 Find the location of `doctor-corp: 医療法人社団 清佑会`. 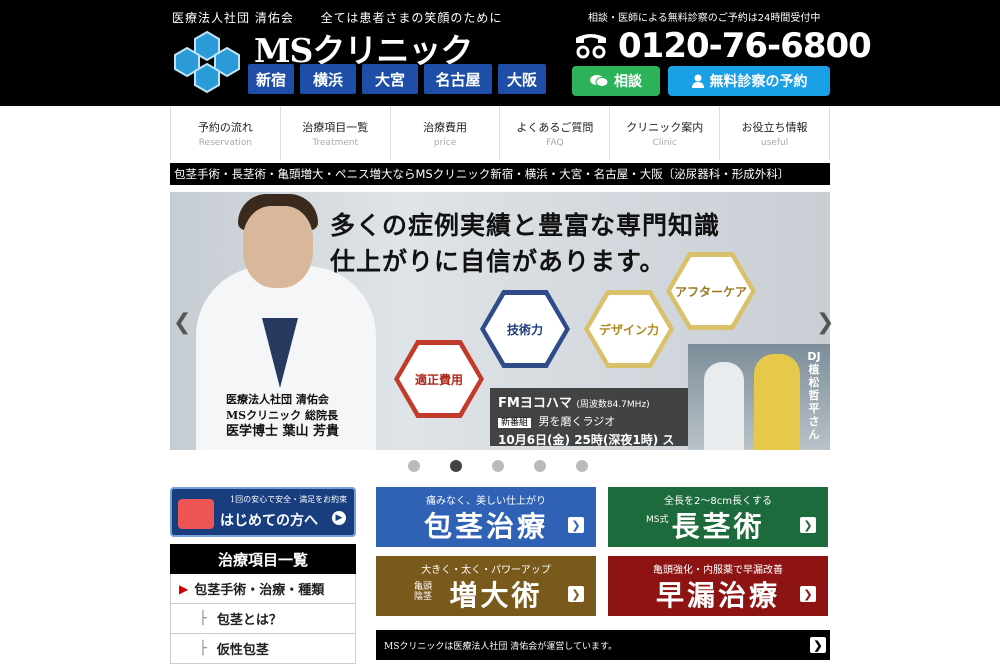

doctor-corp: 医療法人社団 清佑会 is located at coordinates (277, 399).